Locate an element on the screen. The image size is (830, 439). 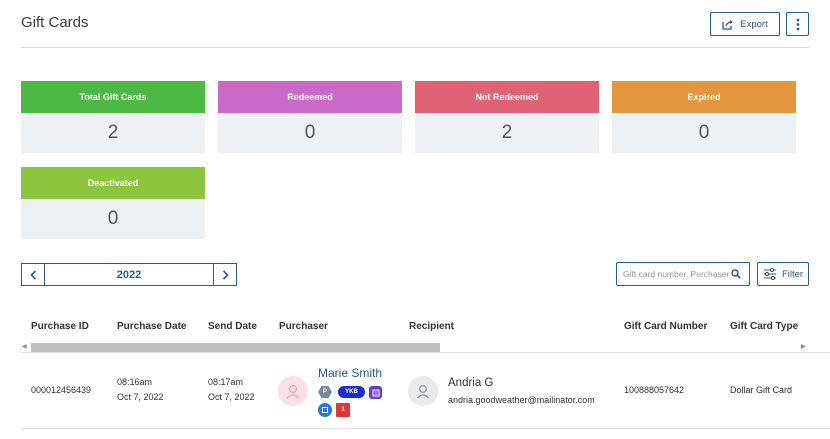
stat-label: Deactivated is located at coordinates (113, 183).